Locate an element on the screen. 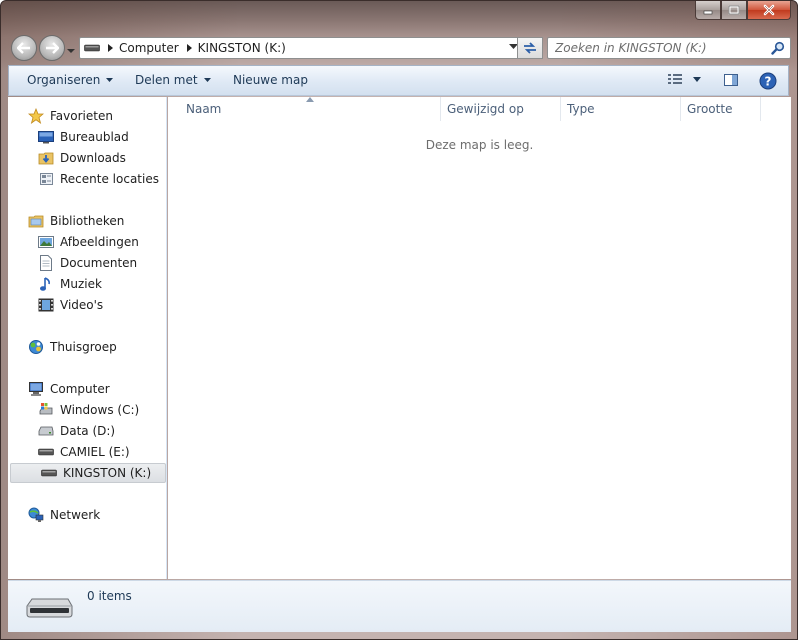 The width and height of the screenshot is (798, 640). minimize-icon is located at coordinates (708, 12).